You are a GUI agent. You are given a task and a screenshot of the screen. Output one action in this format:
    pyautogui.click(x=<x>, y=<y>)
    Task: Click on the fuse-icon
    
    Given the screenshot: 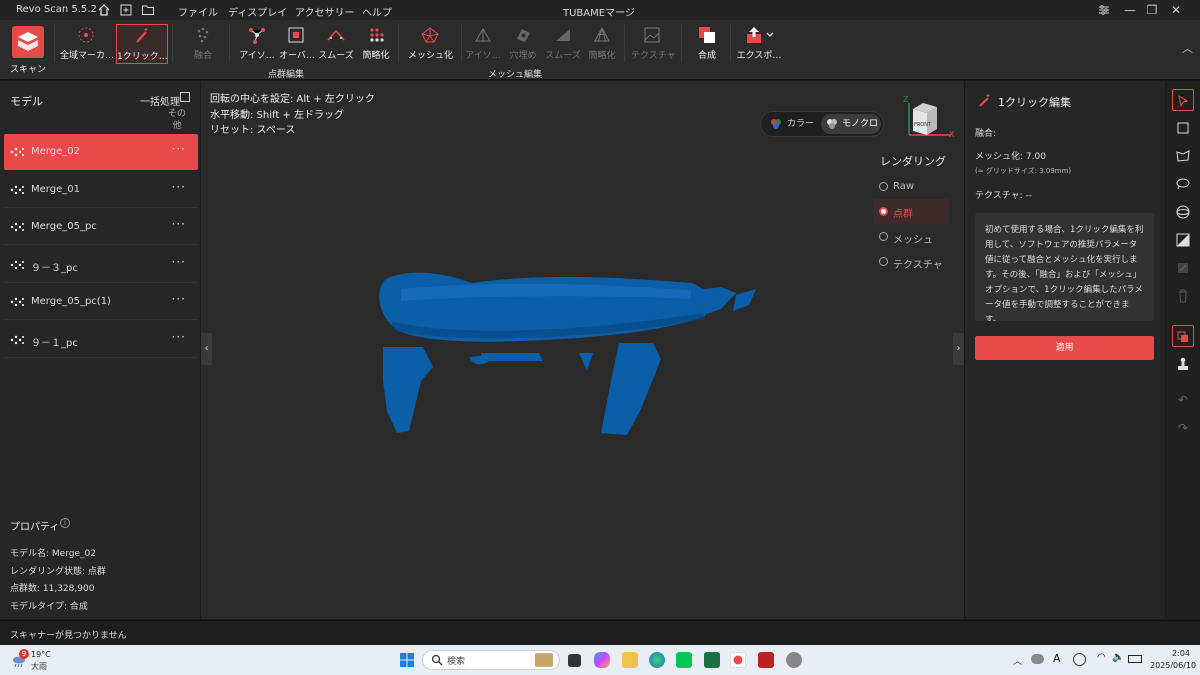 What is the action you would take?
    pyautogui.click(x=203, y=35)
    